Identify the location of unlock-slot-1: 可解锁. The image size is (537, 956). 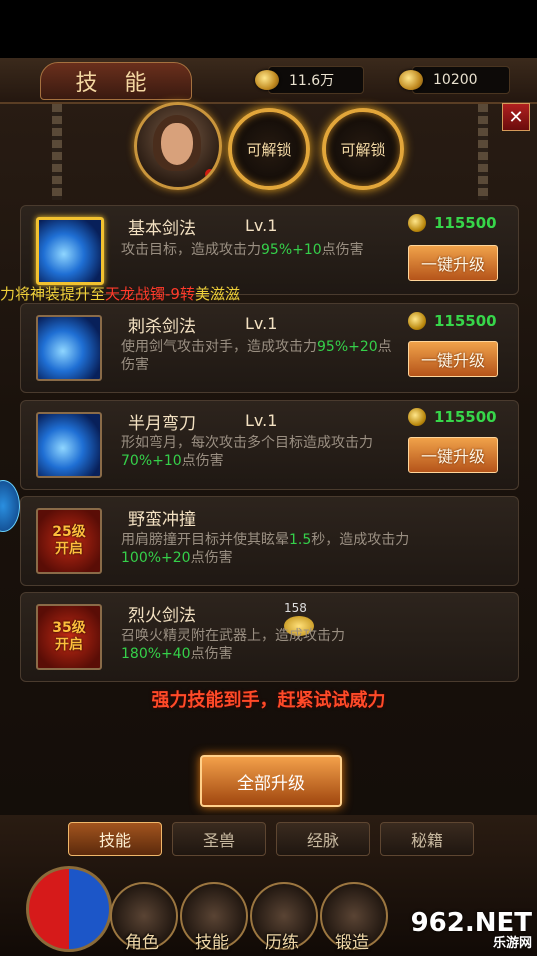
(269, 149).